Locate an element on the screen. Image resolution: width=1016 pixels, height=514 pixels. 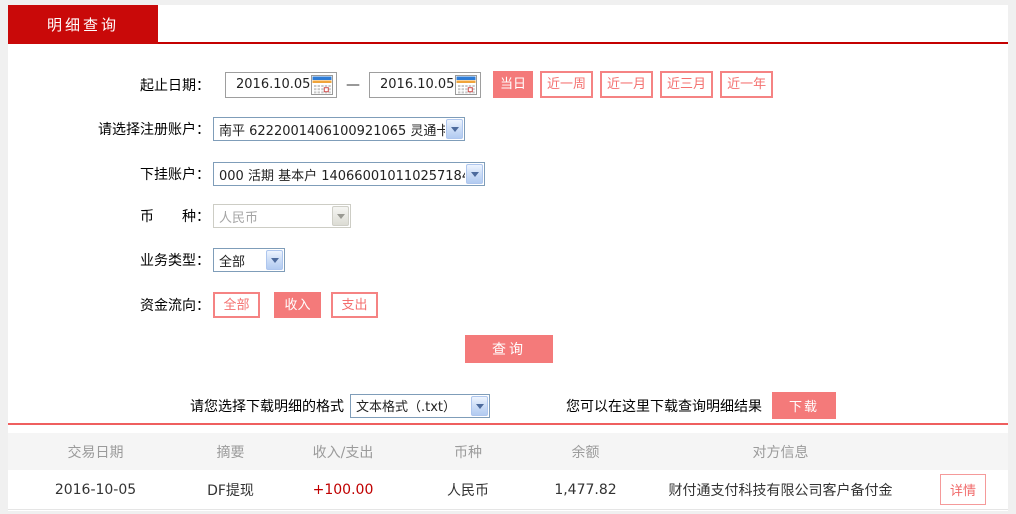
sub-account-label: 下挂账户： is located at coordinates (175, 175).